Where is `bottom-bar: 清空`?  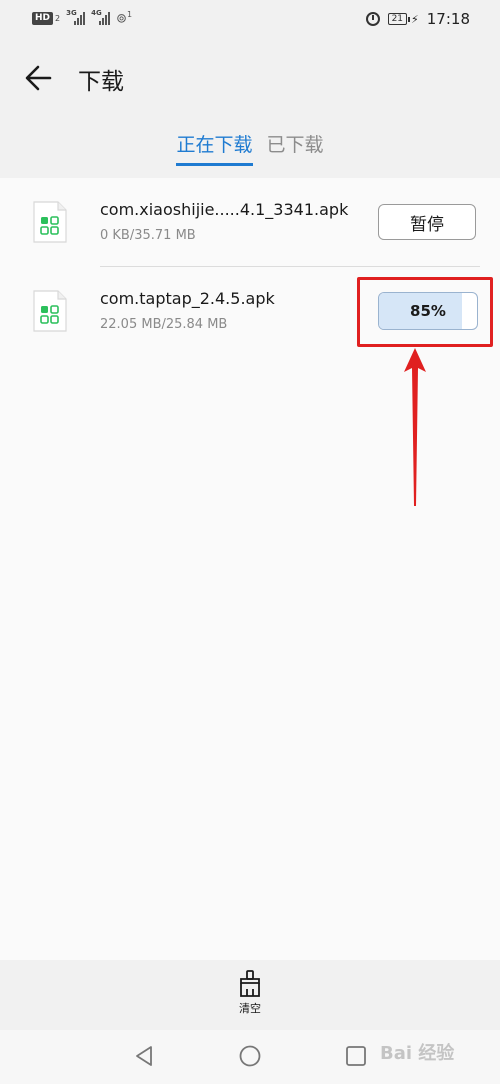 bottom-bar: 清空 is located at coordinates (250, 995).